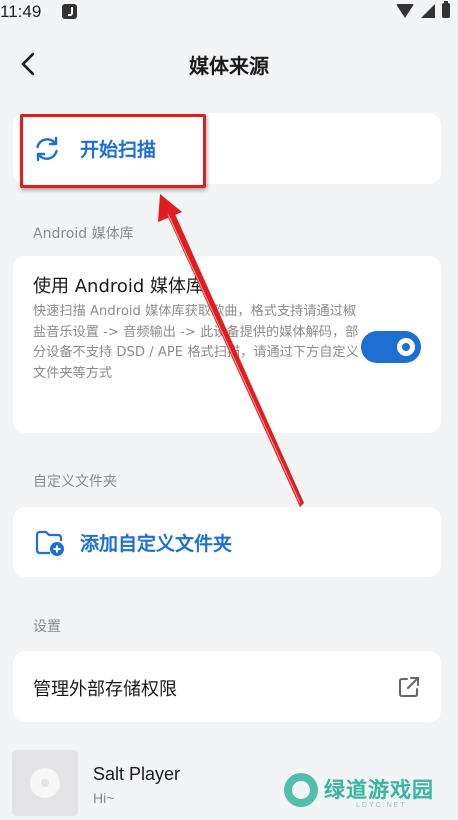 The height and width of the screenshot is (820, 458). What do you see at coordinates (47, 627) in the screenshot?
I see `settings-heading: 设置` at bounding box center [47, 627].